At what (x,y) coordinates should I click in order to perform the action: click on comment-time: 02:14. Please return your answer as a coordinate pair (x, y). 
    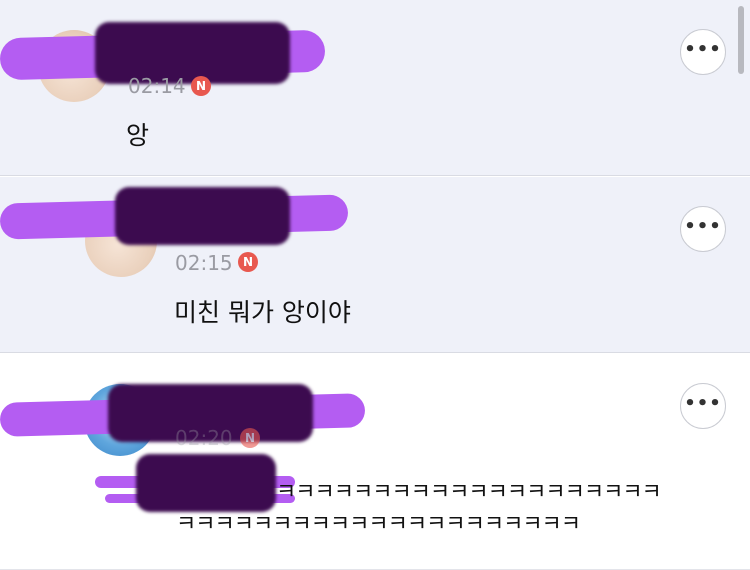
    Looking at the image, I should click on (157, 86).